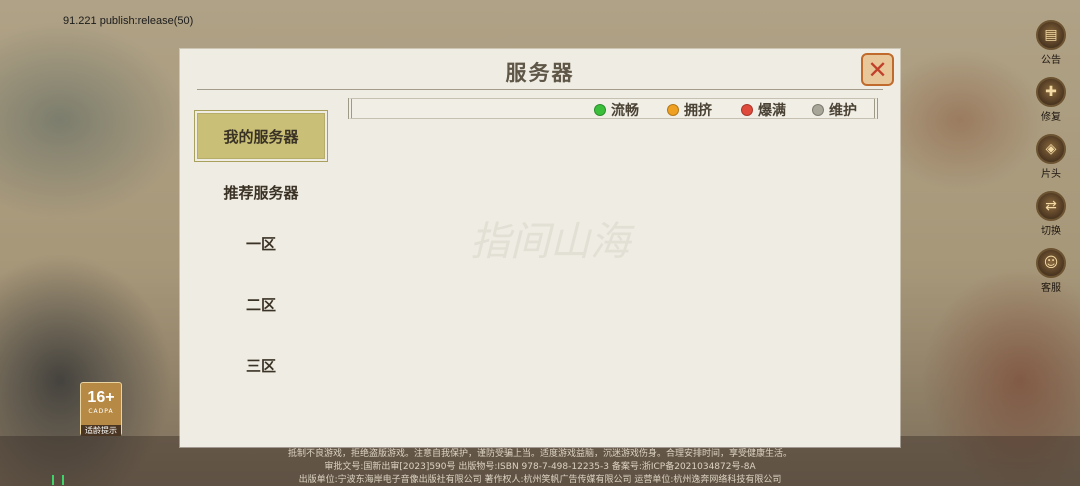 Image resolution: width=1080 pixels, height=486 pixels. I want to click on age-rating-badge: 16+ CADPA 适龄提示, so click(101, 409).